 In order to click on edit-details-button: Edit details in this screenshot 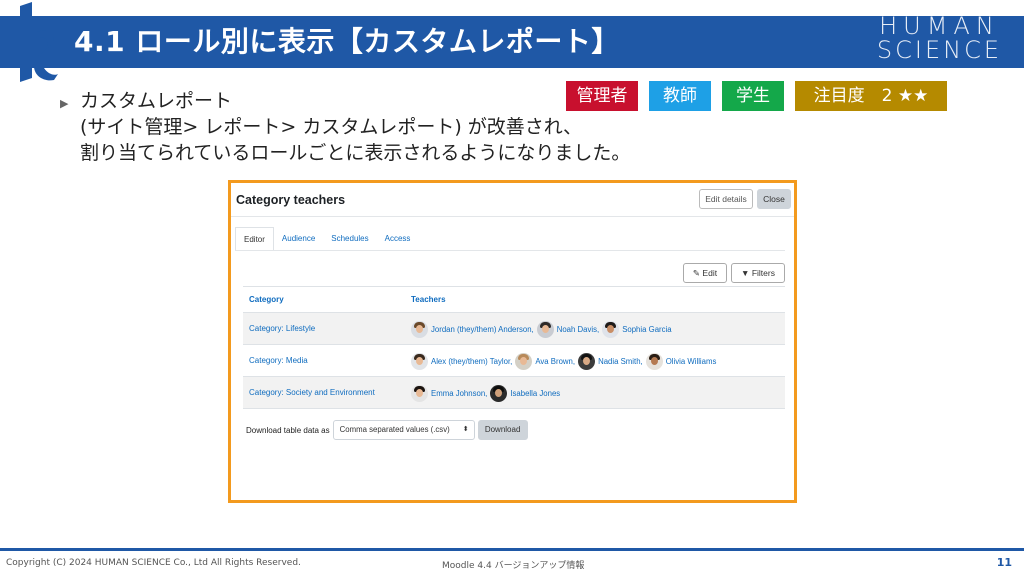, I will do `click(726, 199)`.